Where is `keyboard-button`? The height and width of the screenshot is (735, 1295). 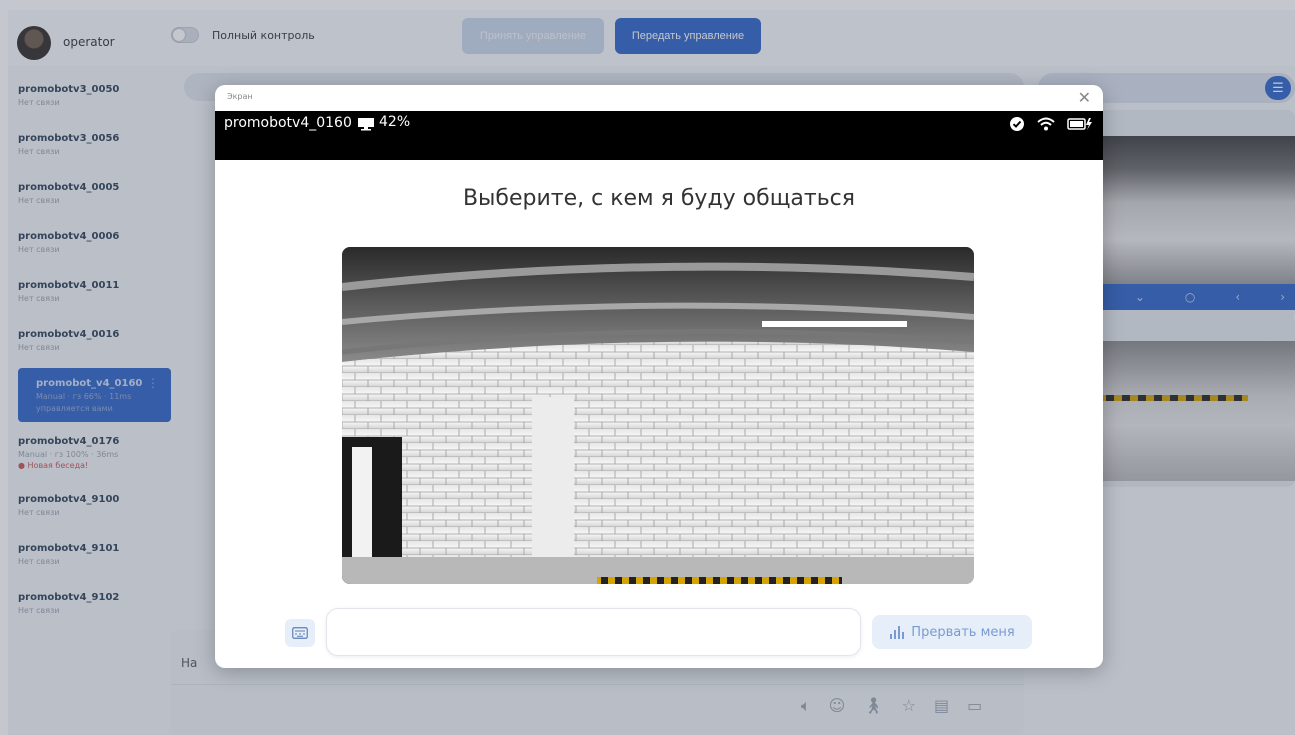
keyboard-button is located at coordinates (300, 633).